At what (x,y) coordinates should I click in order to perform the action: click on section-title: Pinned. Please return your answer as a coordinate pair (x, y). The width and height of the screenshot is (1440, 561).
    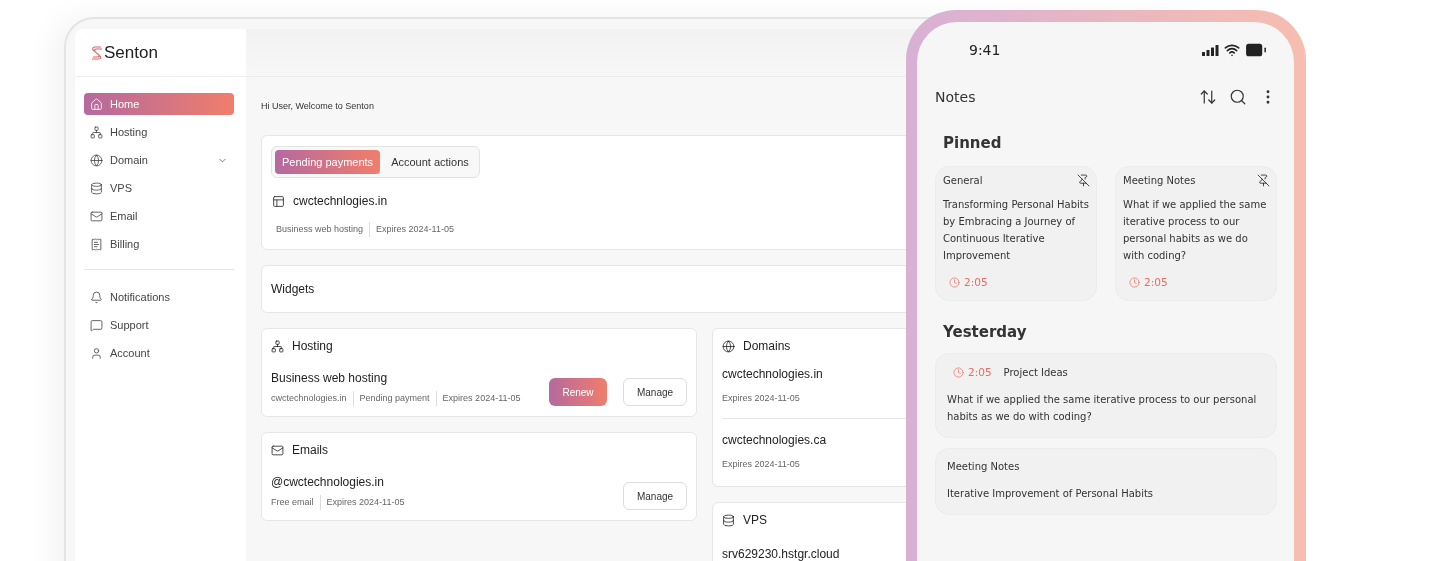
    Looking at the image, I should click on (973, 143).